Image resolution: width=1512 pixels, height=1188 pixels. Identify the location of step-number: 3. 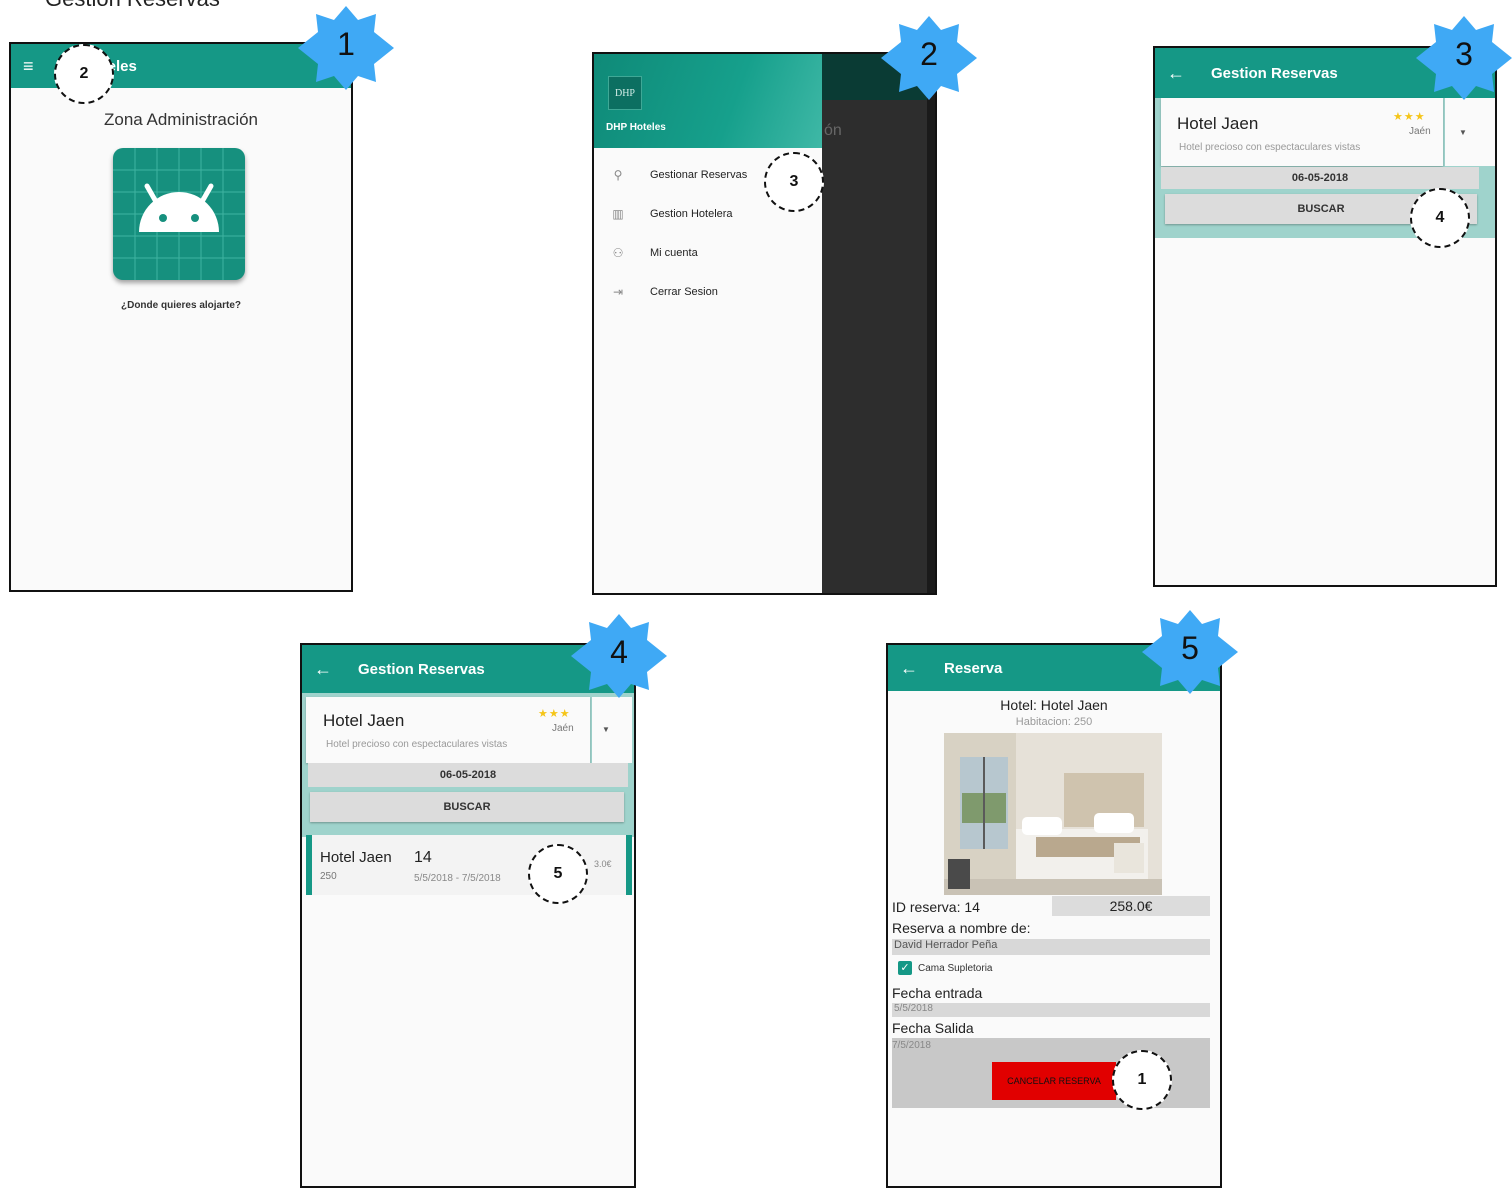
(1464, 54).